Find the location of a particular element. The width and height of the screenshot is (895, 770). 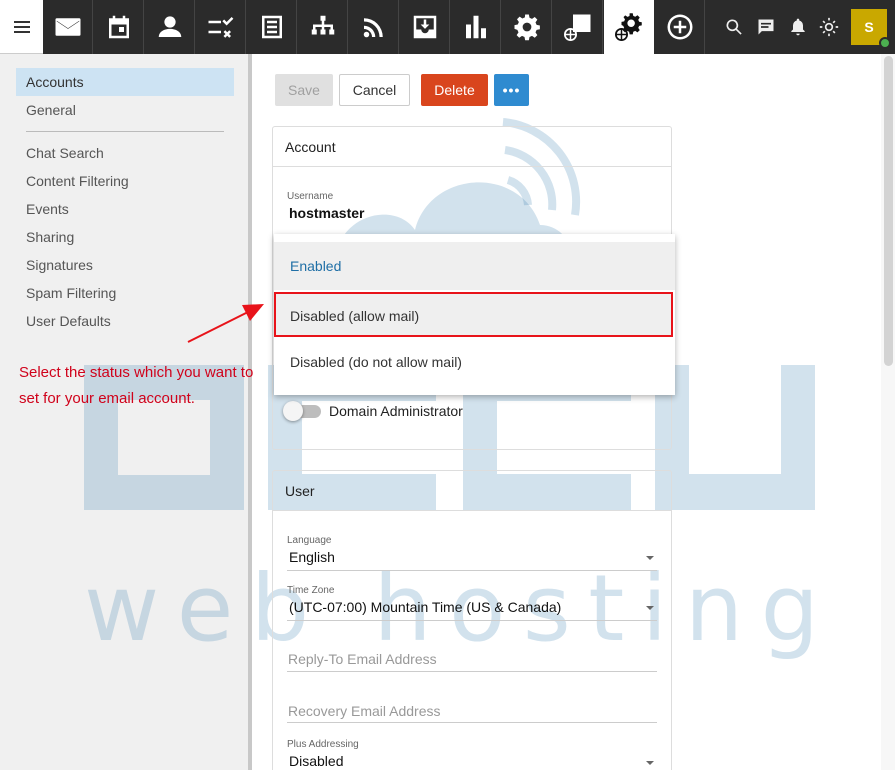

timezone-select: (UTC-07:00) Mountain Time (US & Canada) is located at coordinates (425, 607).